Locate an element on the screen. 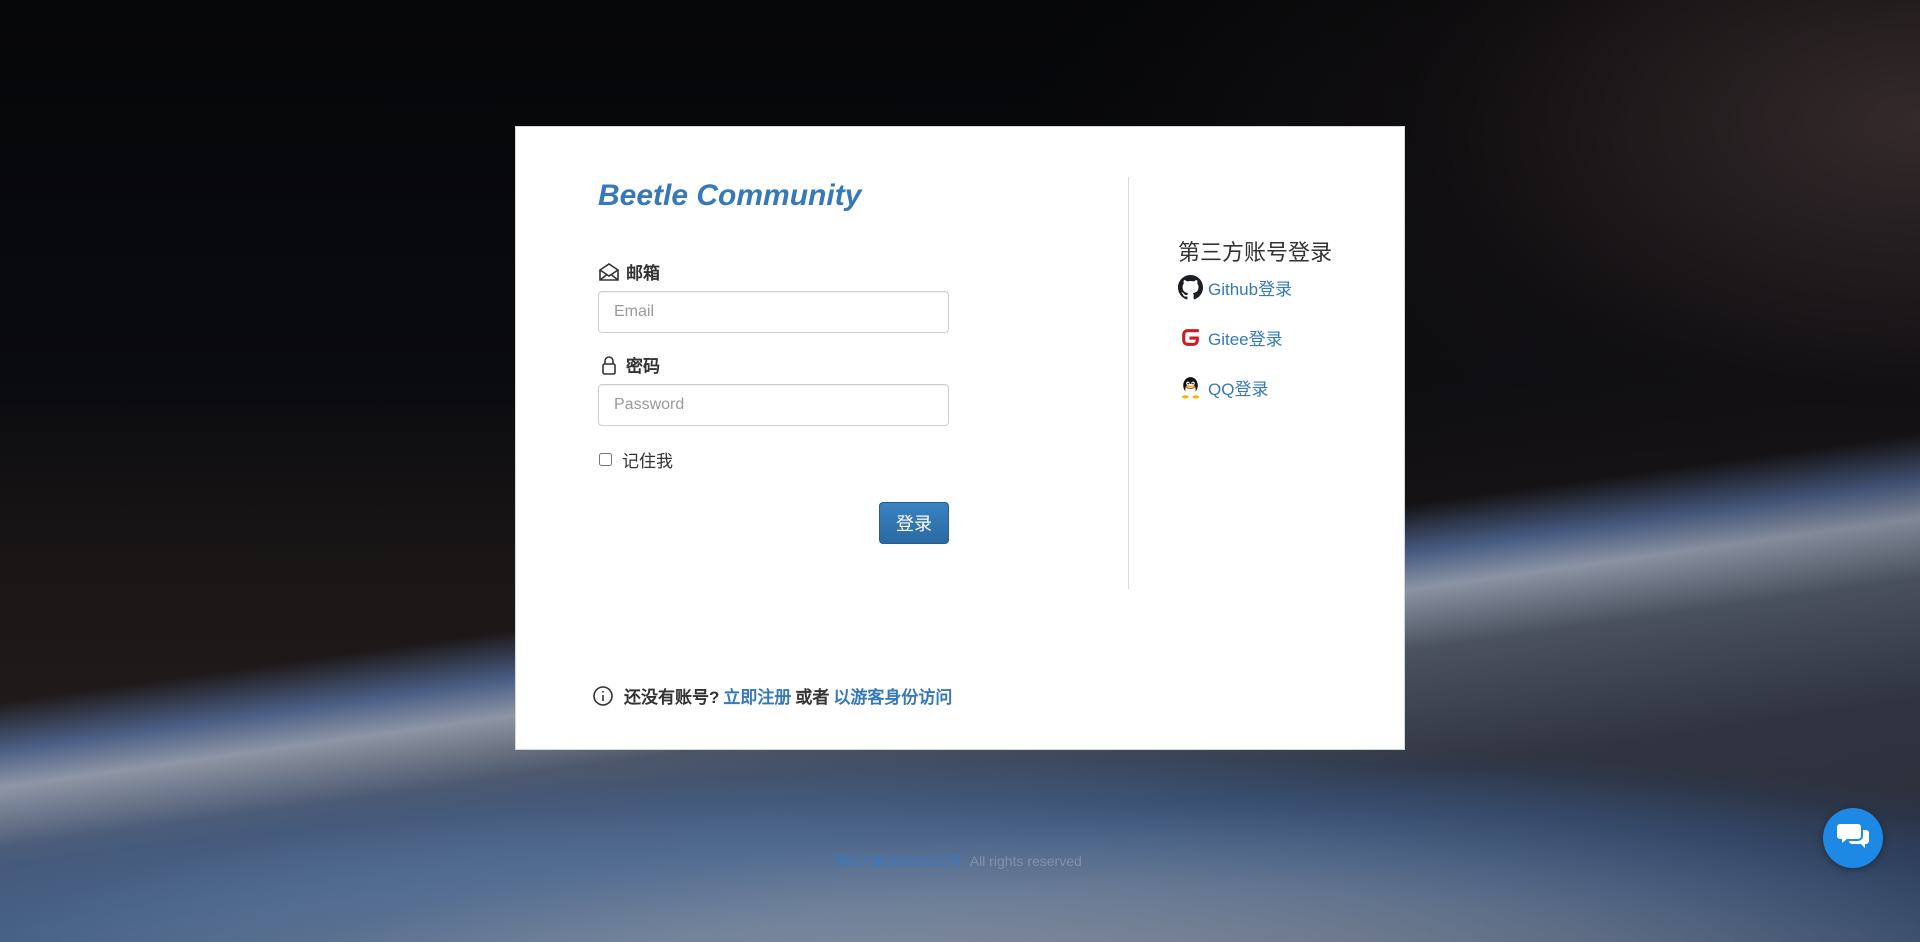  third-party-title: 第三方账号登录 is located at coordinates (1255, 252).